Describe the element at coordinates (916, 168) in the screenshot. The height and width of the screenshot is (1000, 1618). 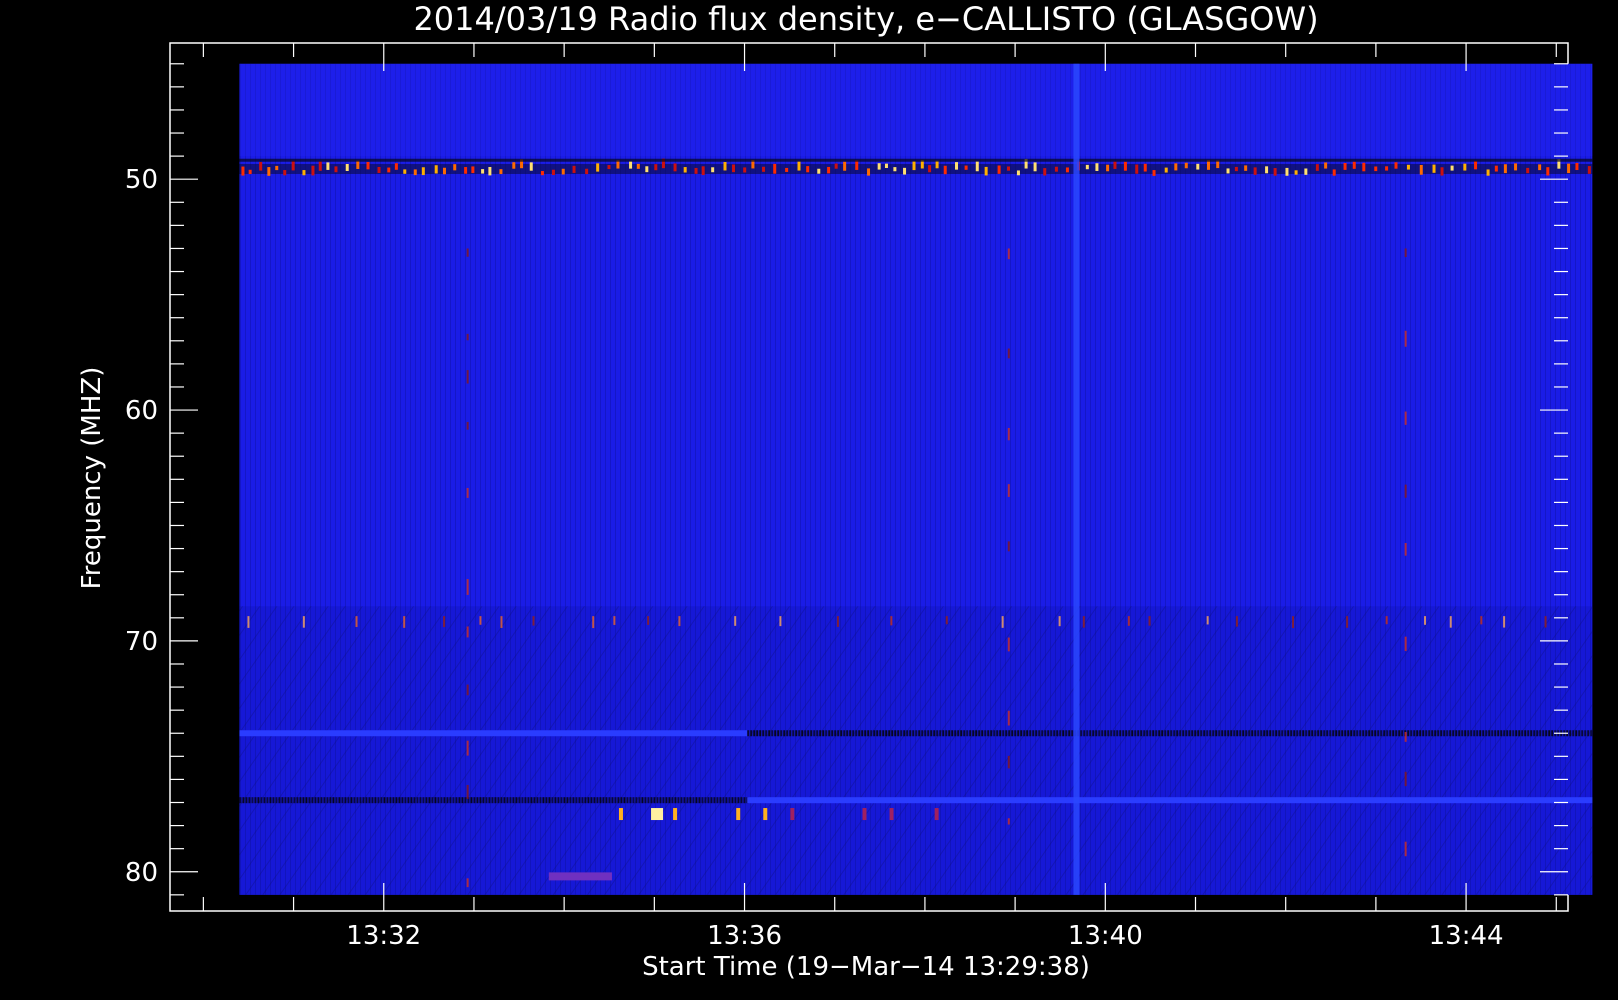
I see `interference-band-dark-base` at that location.